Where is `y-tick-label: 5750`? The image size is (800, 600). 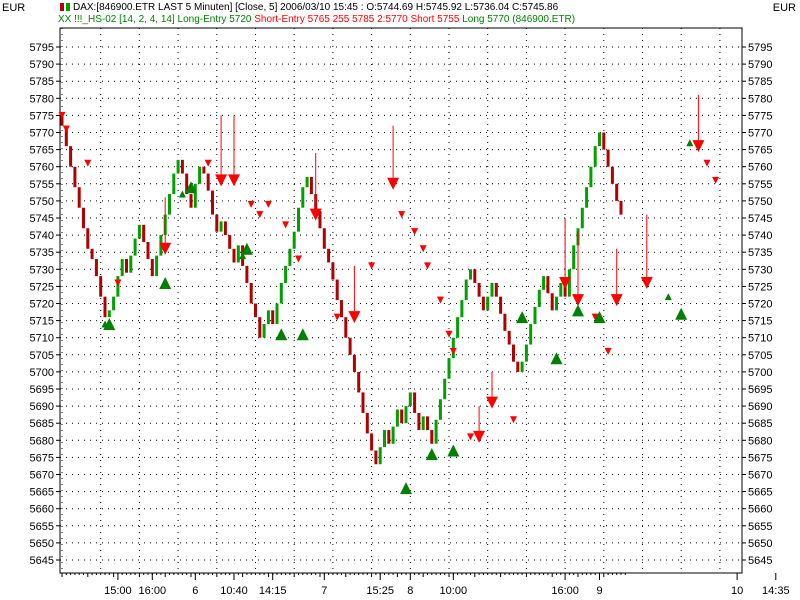 y-tick-label: 5750 is located at coordinates (760, 202).